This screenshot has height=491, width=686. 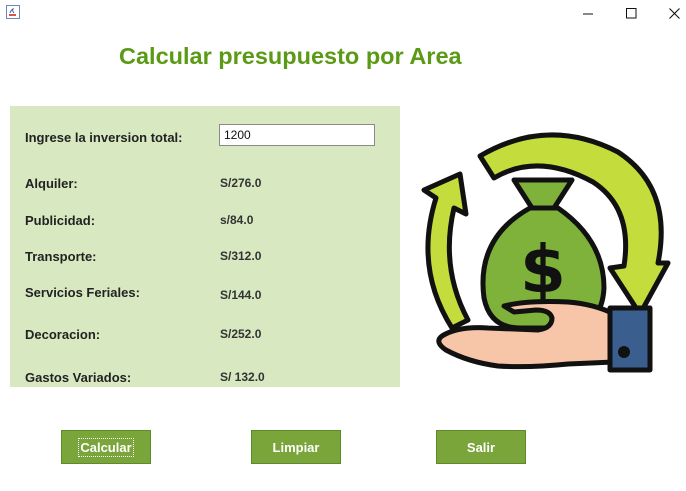 I want to click on inversion-input, so click(x=297, y=135).